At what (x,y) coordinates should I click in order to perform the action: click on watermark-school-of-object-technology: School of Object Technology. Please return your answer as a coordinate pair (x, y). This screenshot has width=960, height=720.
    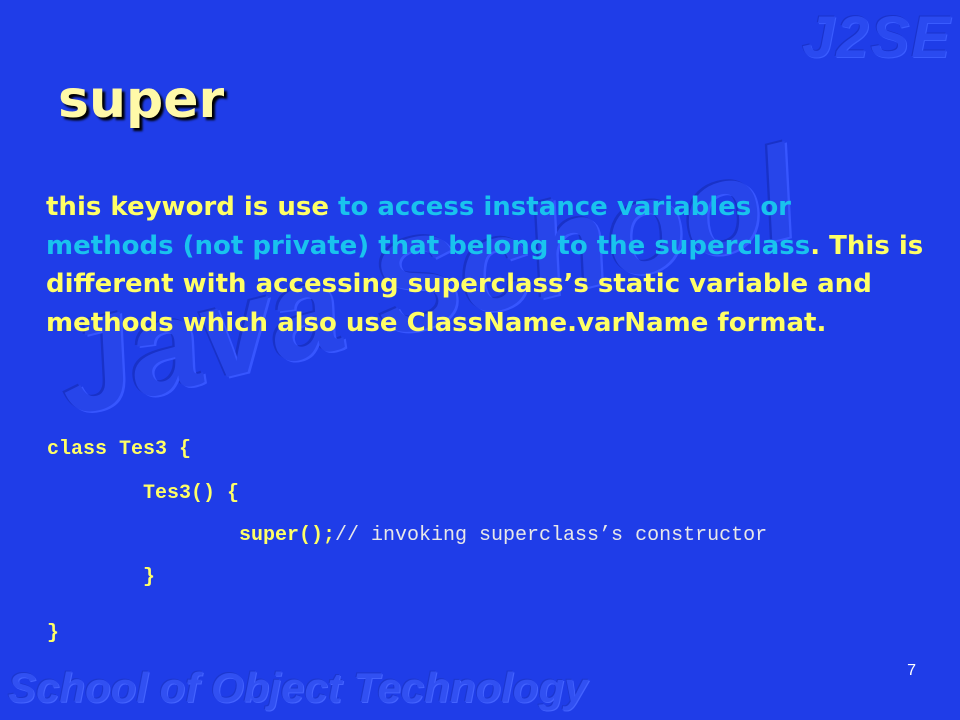
    Looking at the image, I should click on (298, 687).